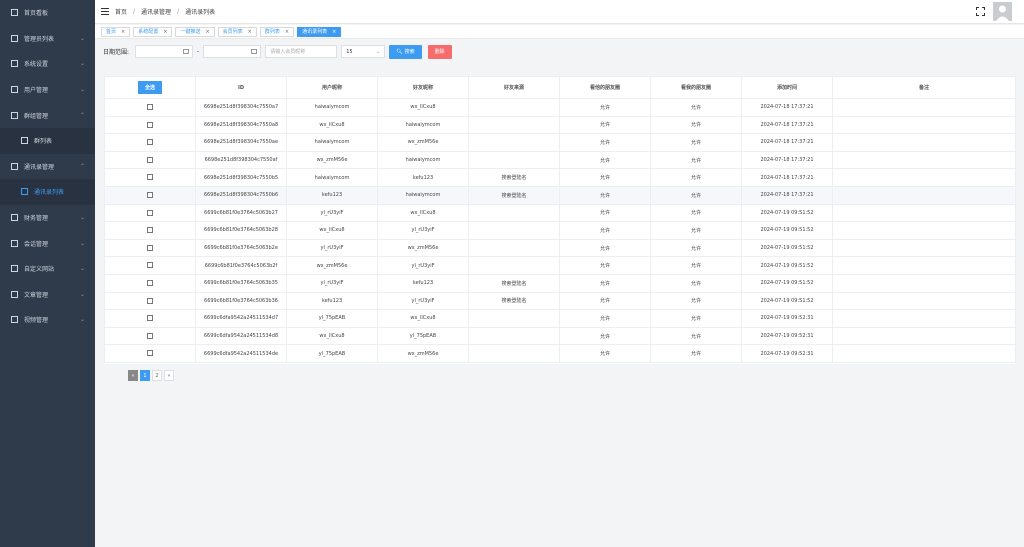  I want to click on cell-id: 6698e251d8f398304c7550b6, so click(241, 195).